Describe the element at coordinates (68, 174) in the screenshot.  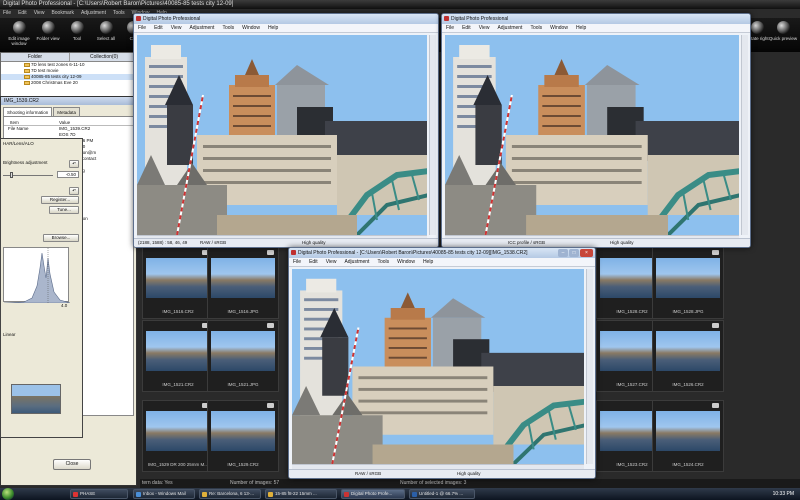
I see `brightness-value-field: -0.50` at that location.